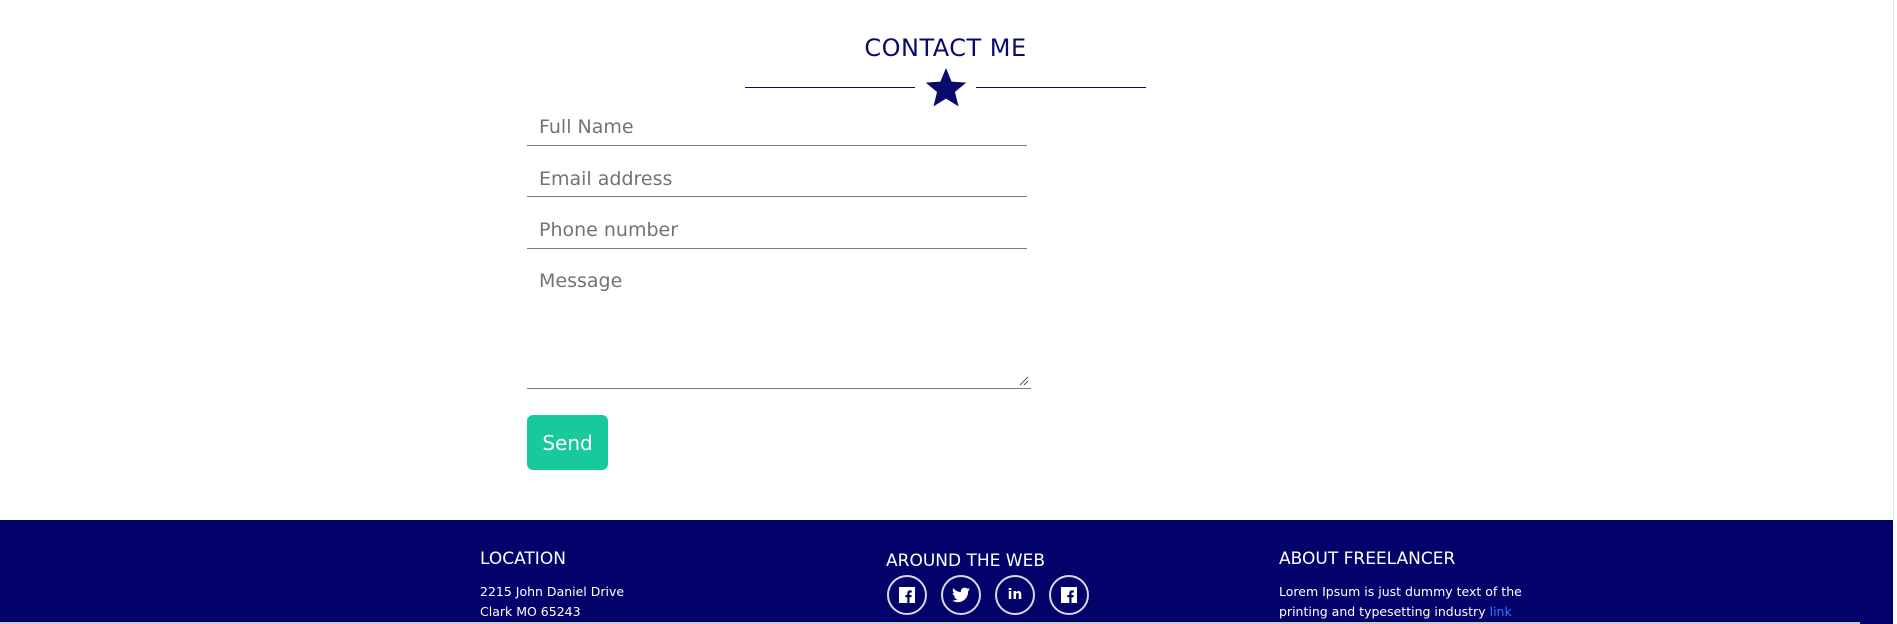  What do you see at coordinates (779, 327) in the screenshot?
I see `message-textarea: Message` at bounding box center [779, 327].